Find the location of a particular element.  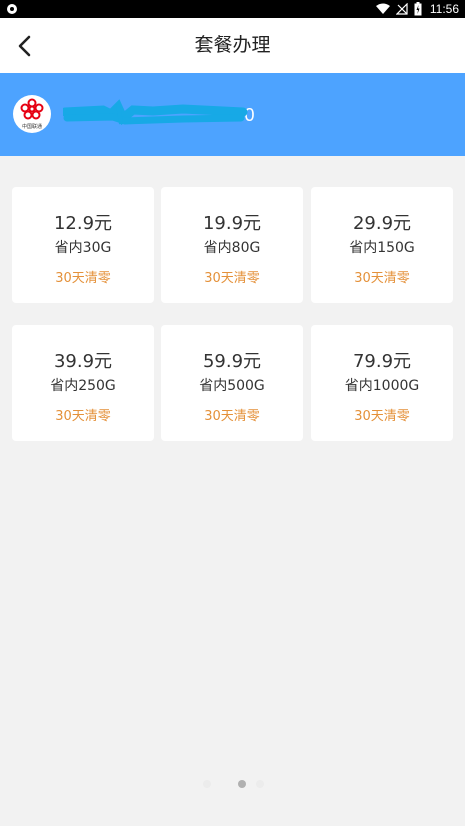

page-dot-active is located at coordinates (242, 784).